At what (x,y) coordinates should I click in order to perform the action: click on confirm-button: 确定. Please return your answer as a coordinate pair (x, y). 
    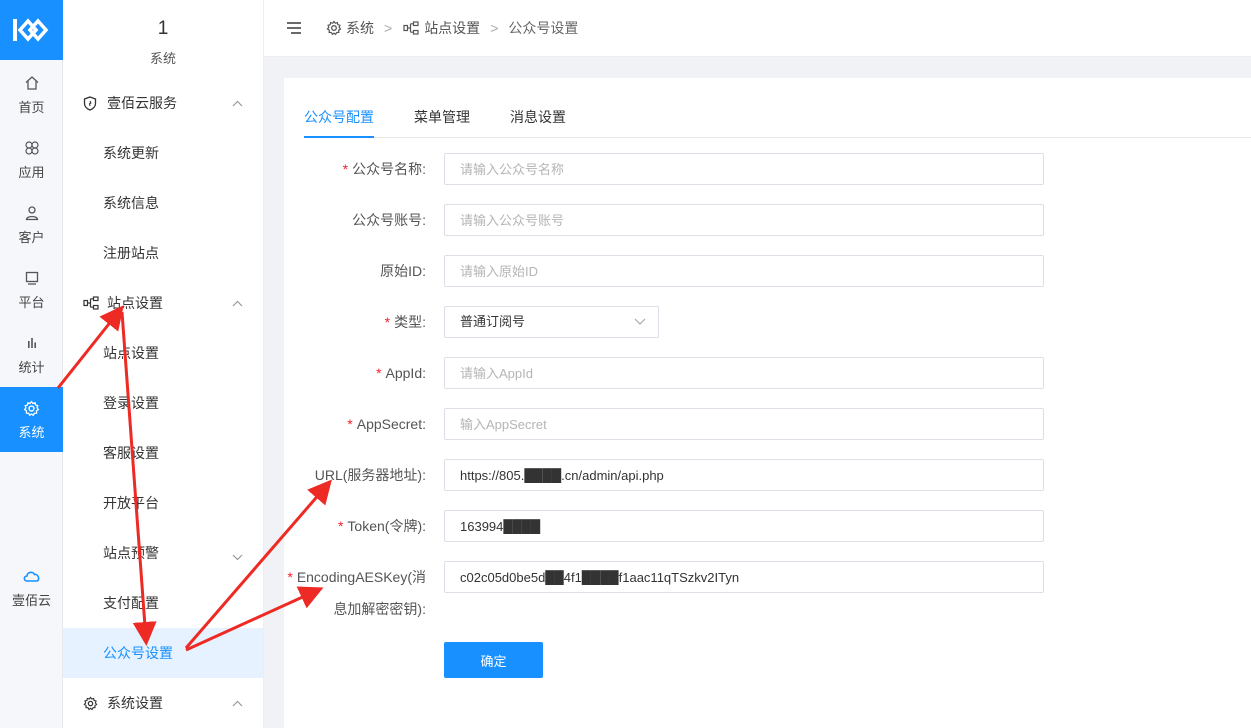
    Looking at the image, I should click on (493, 660).